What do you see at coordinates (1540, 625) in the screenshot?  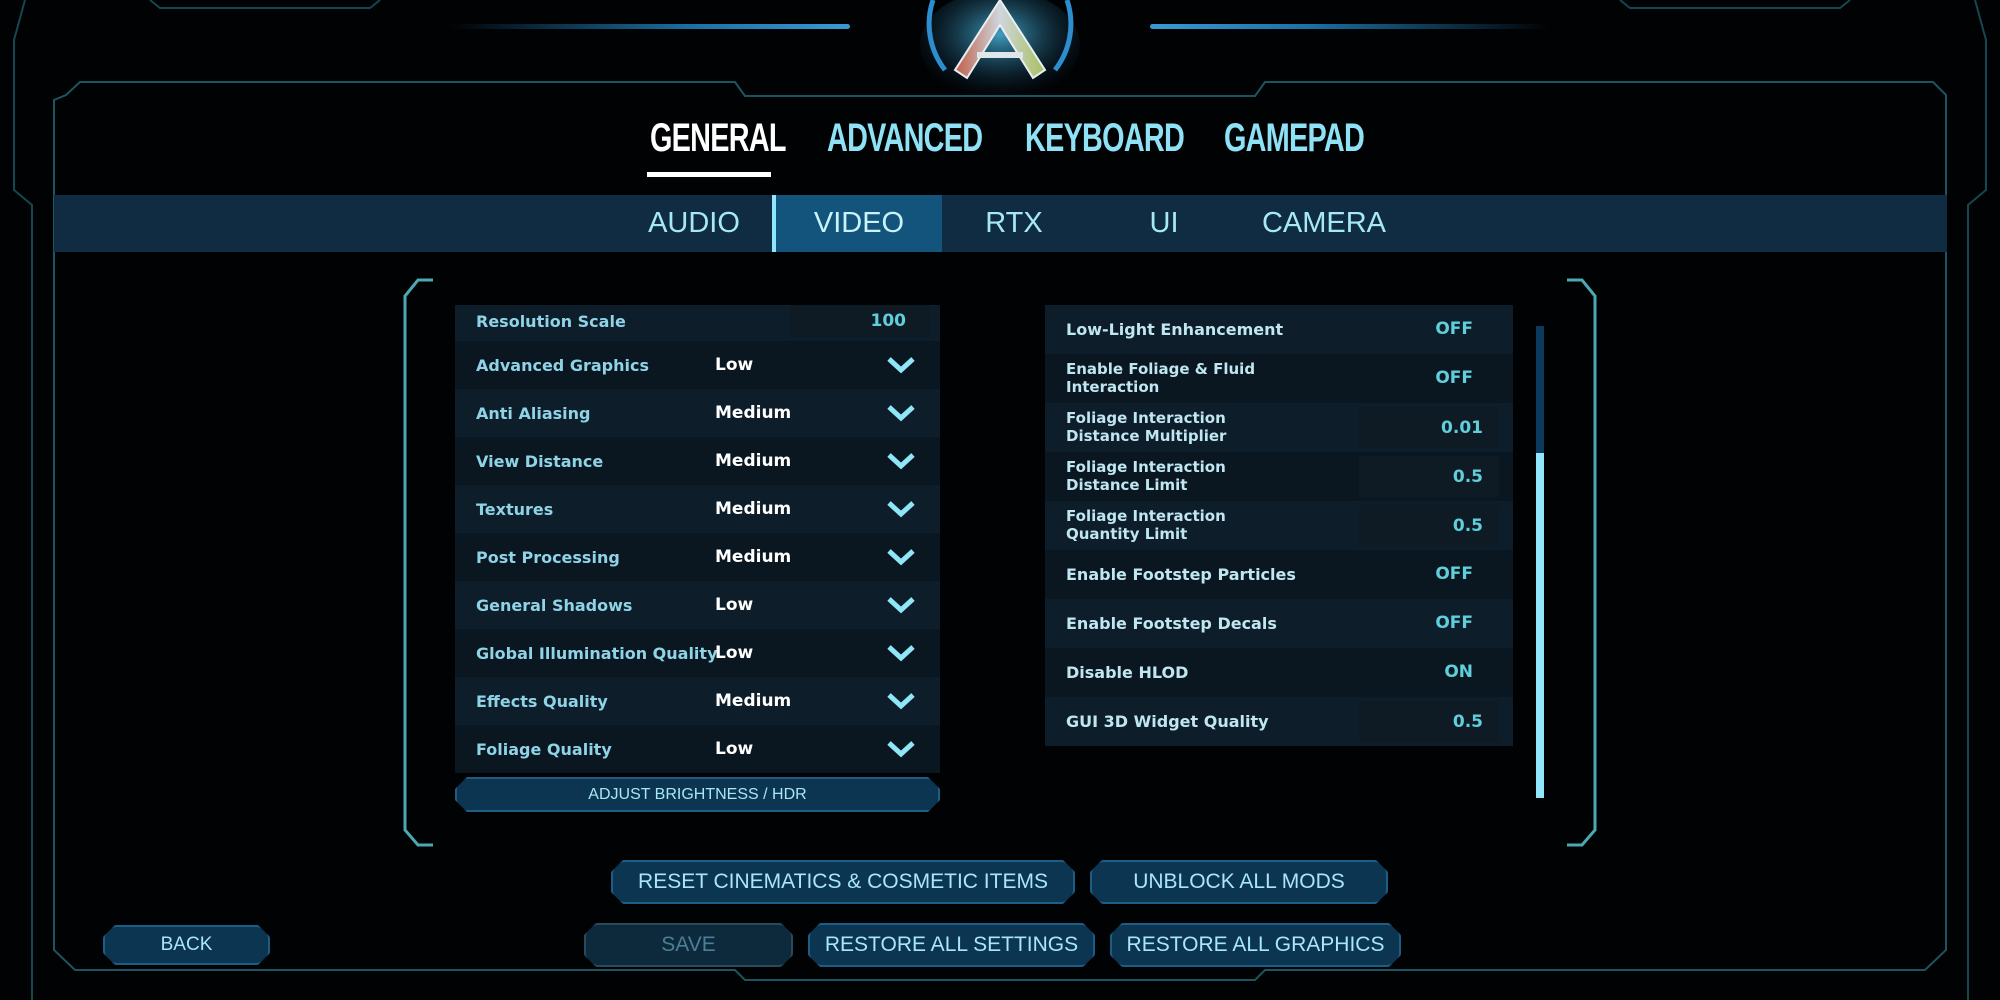 I see `scrollbar-thumb` at bounding box center [1540, 625].